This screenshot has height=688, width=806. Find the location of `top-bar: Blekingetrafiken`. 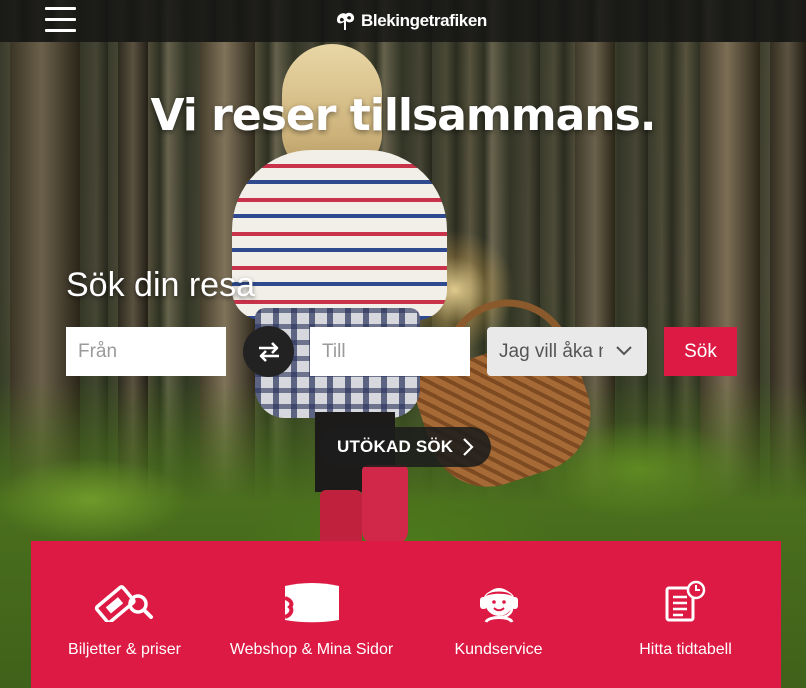

top-bar: Blekingetrafiken is located at coordinates (403, 21).